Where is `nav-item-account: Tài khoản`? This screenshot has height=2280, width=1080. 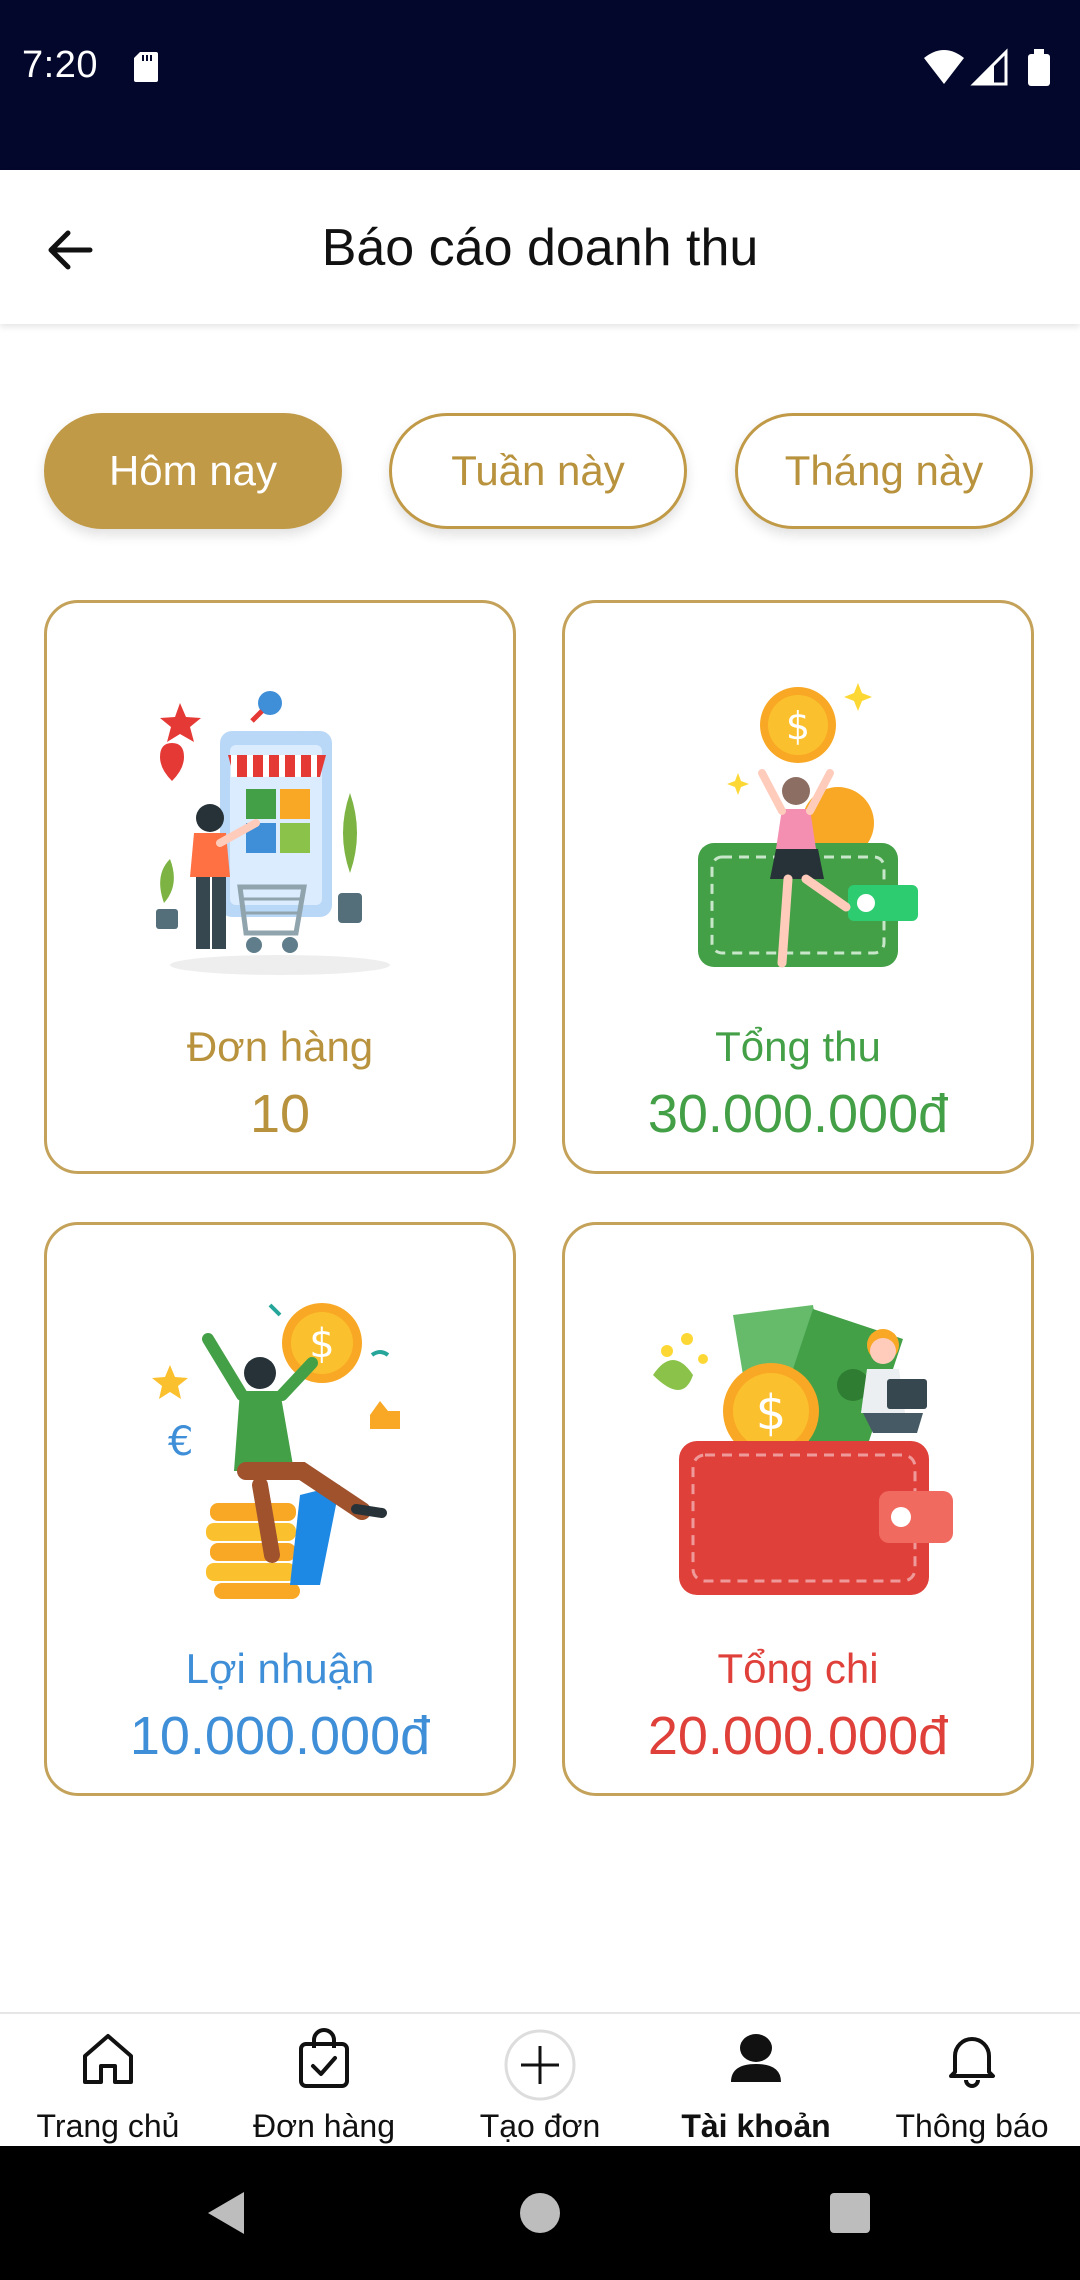 nav-item-account: Tài khoản is located at coordinates (756, 2081).